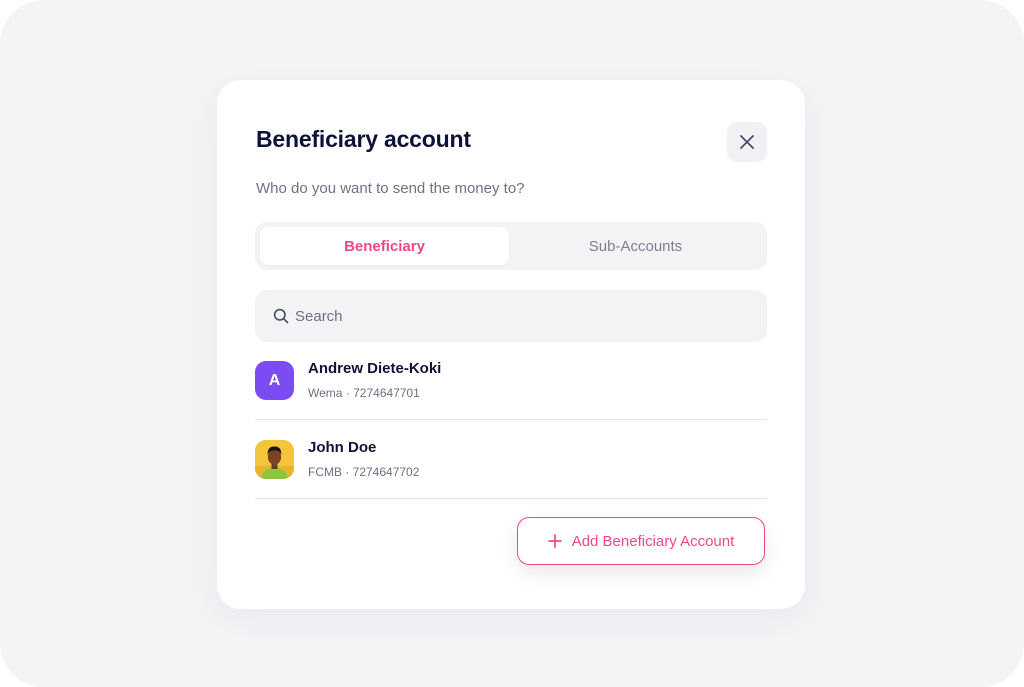  I want to click on search-icon, so click(281, 316).